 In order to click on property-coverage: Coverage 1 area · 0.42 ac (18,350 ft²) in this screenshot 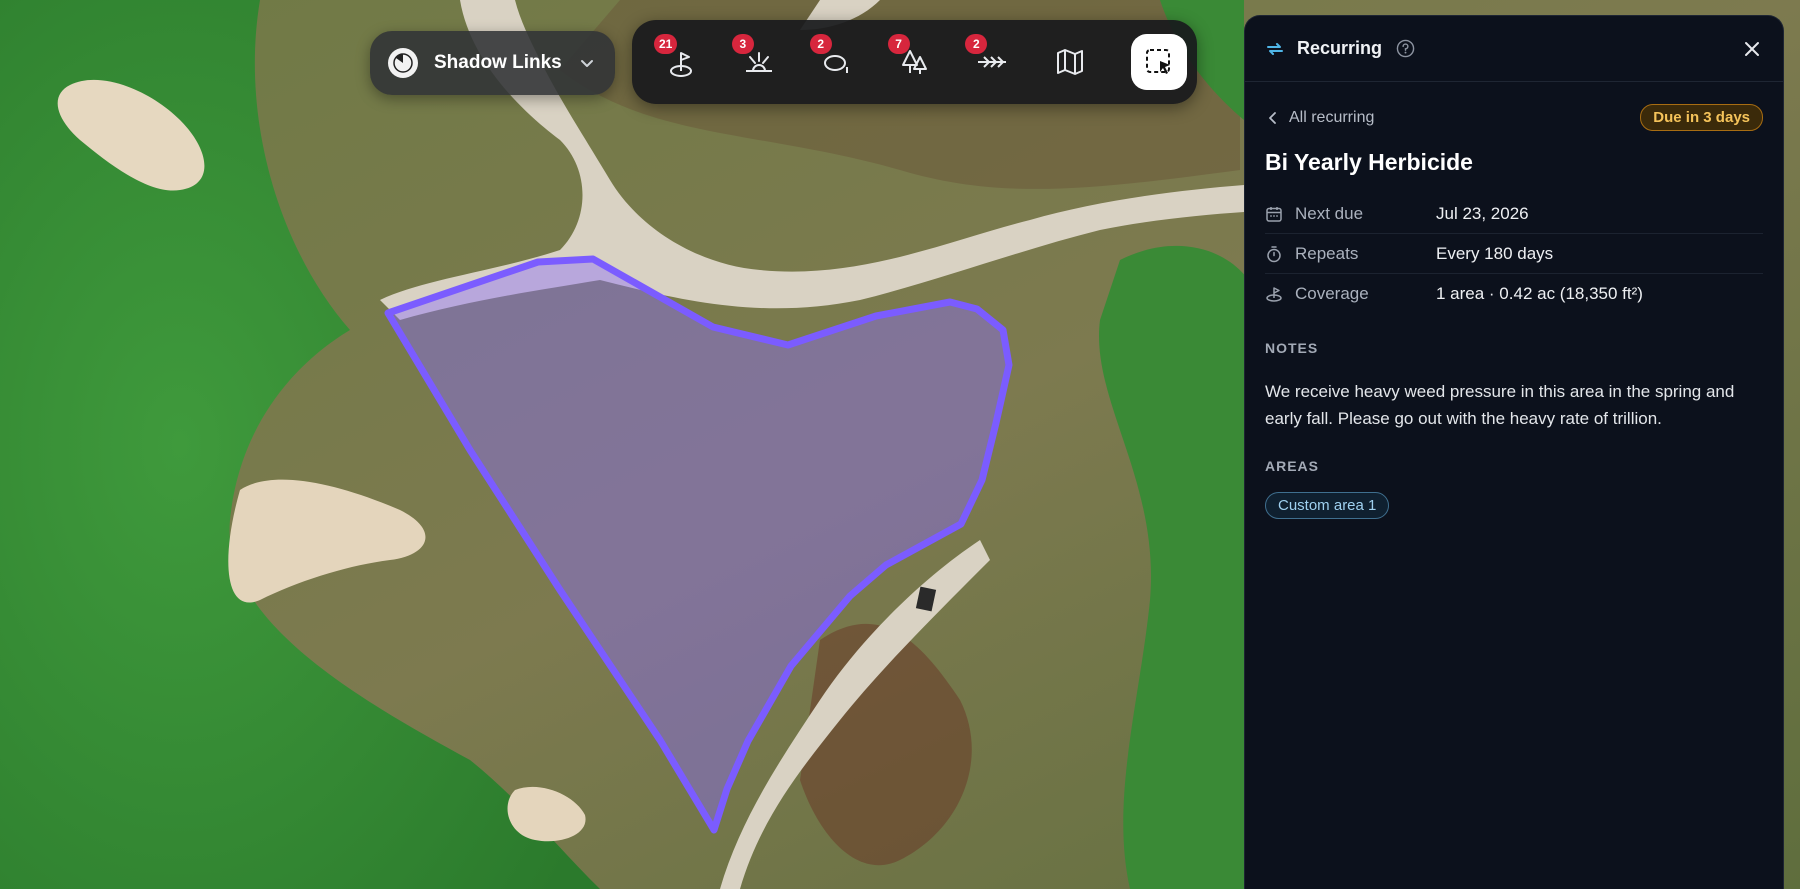, I will do `click(1514, 294)`.